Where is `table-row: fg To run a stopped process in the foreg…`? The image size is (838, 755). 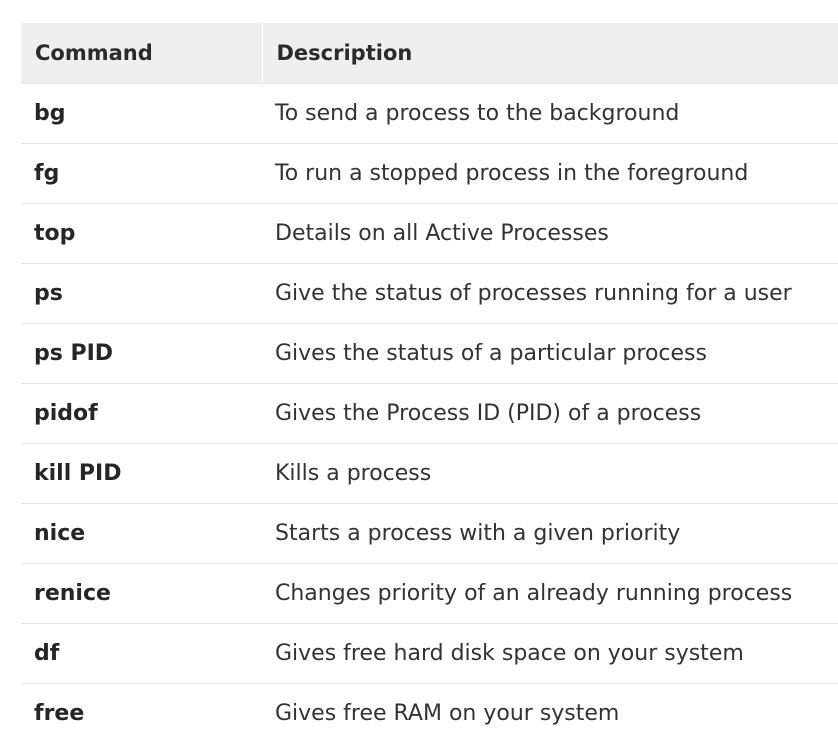 table-row: fg To run a stopped process in the foreg… is located at coordinates (429, 173).